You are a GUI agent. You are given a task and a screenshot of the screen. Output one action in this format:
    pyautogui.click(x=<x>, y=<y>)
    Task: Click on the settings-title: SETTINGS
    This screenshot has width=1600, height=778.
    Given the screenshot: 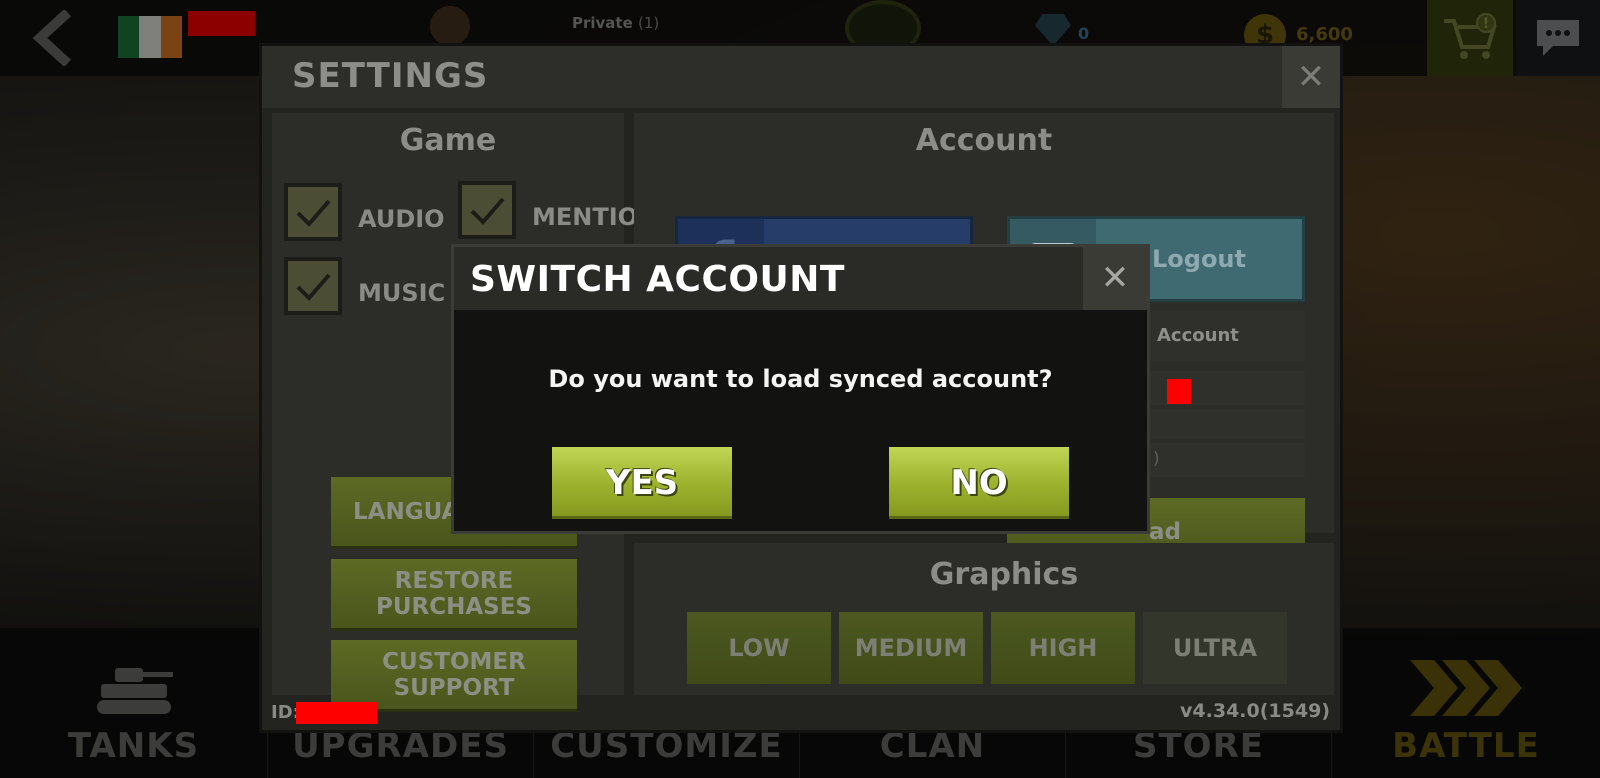 What is the action you would take?
    pyautogui.click(x=390, y=76)
    